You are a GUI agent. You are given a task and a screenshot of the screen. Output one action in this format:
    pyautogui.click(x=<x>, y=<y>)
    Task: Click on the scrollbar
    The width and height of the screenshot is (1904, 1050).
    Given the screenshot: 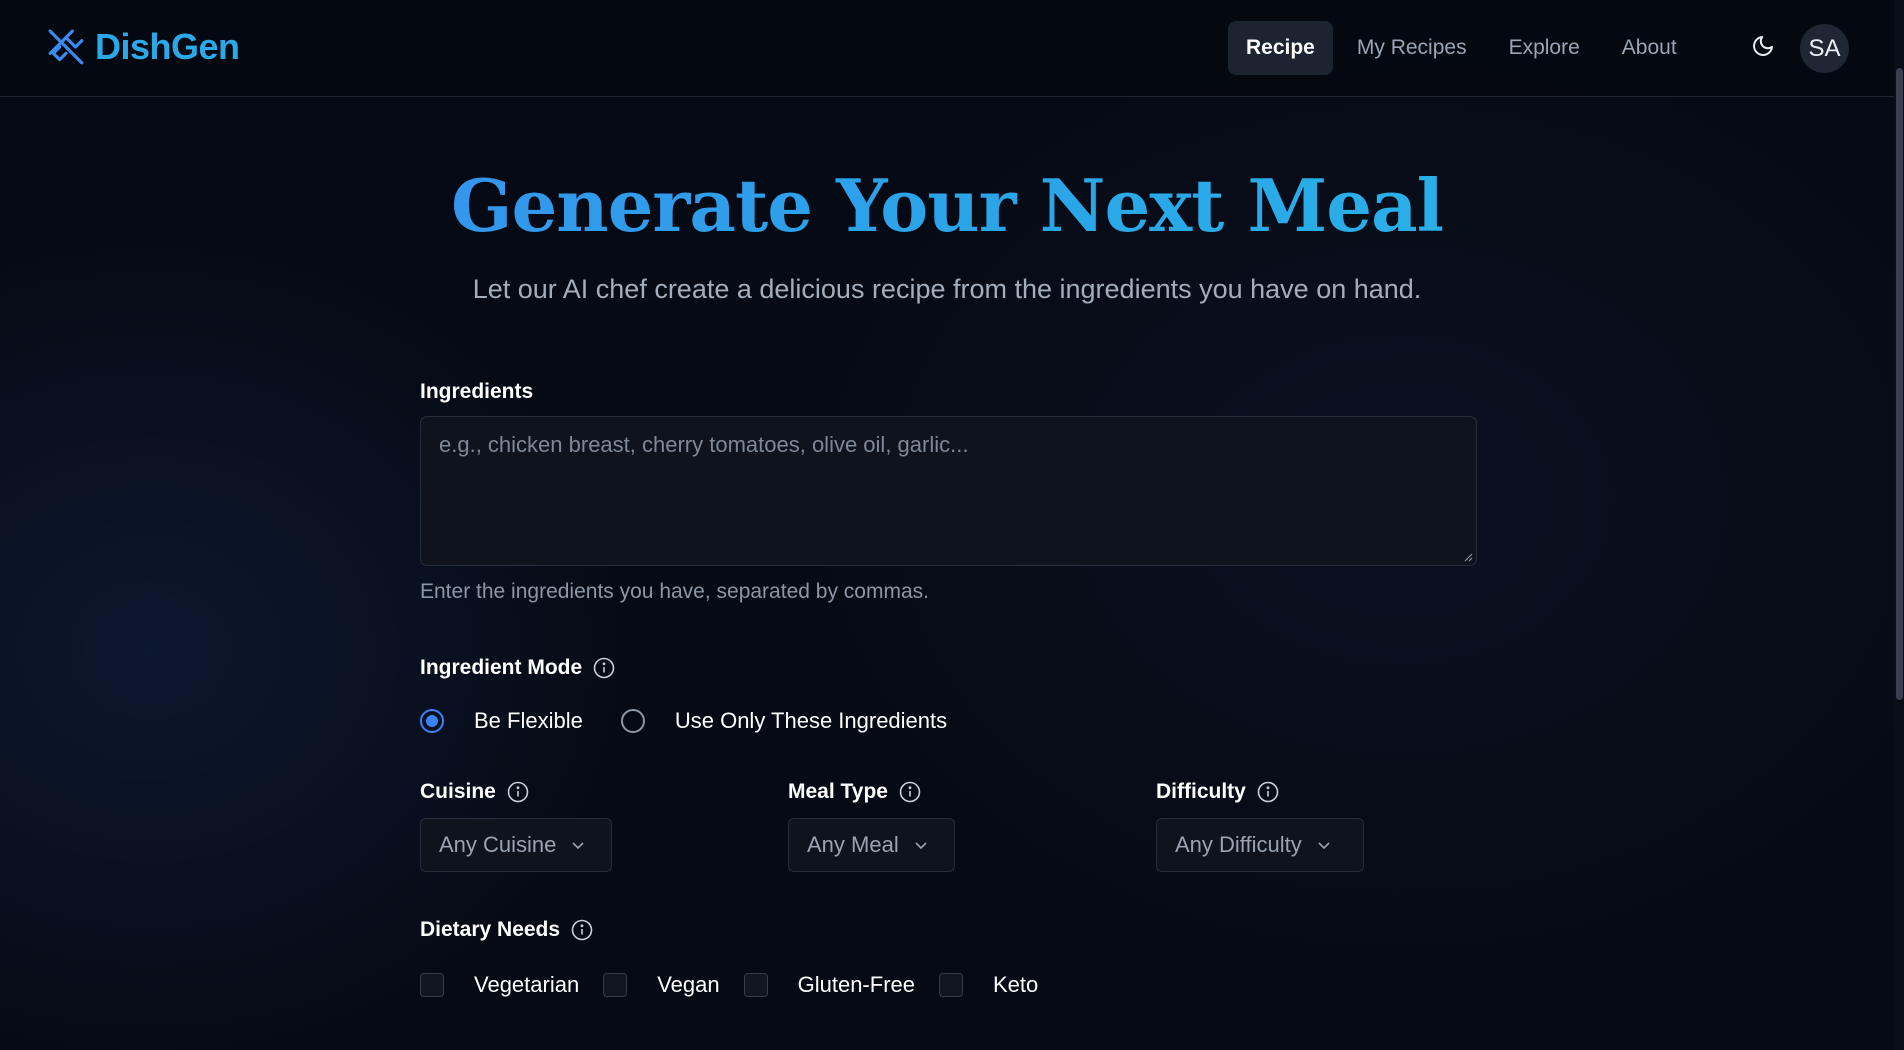 What is the action you would take?
    pyautogui.click(x=1899, y=525)
    